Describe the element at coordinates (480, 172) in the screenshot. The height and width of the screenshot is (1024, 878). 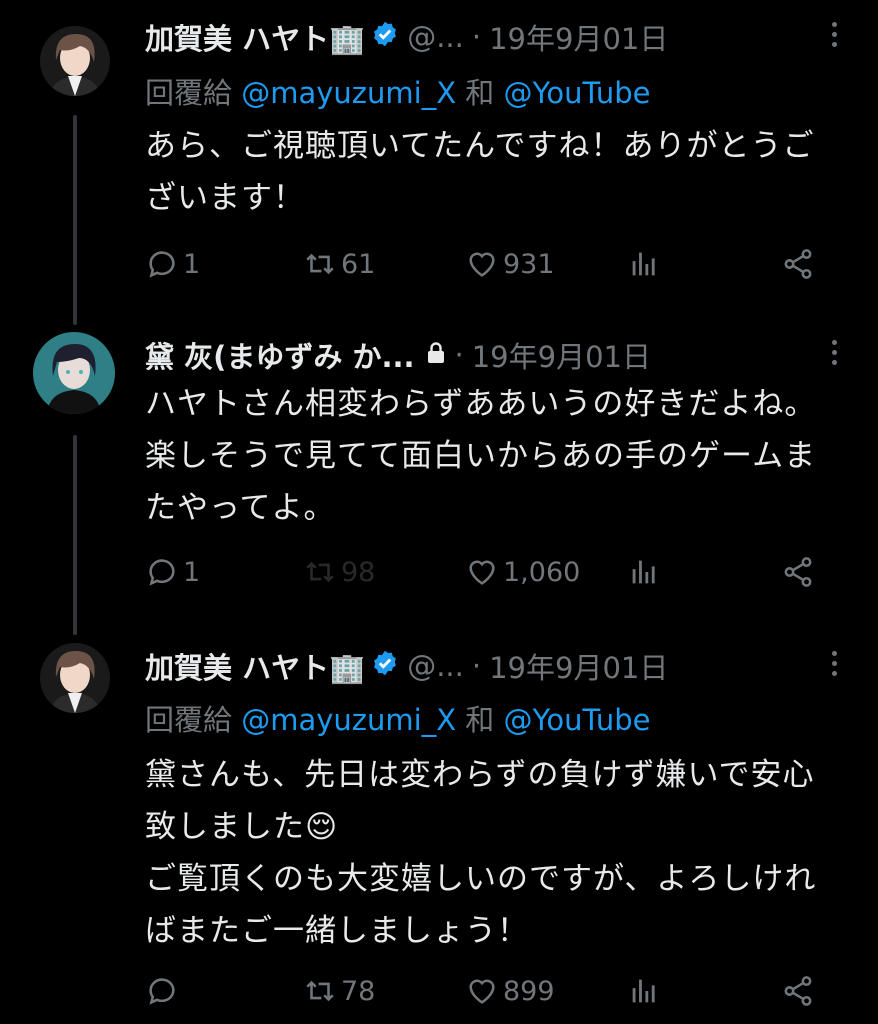
I see `tweet-text: あら、ご視聴頂いてたんですね！ありがとうございます！` at that location.